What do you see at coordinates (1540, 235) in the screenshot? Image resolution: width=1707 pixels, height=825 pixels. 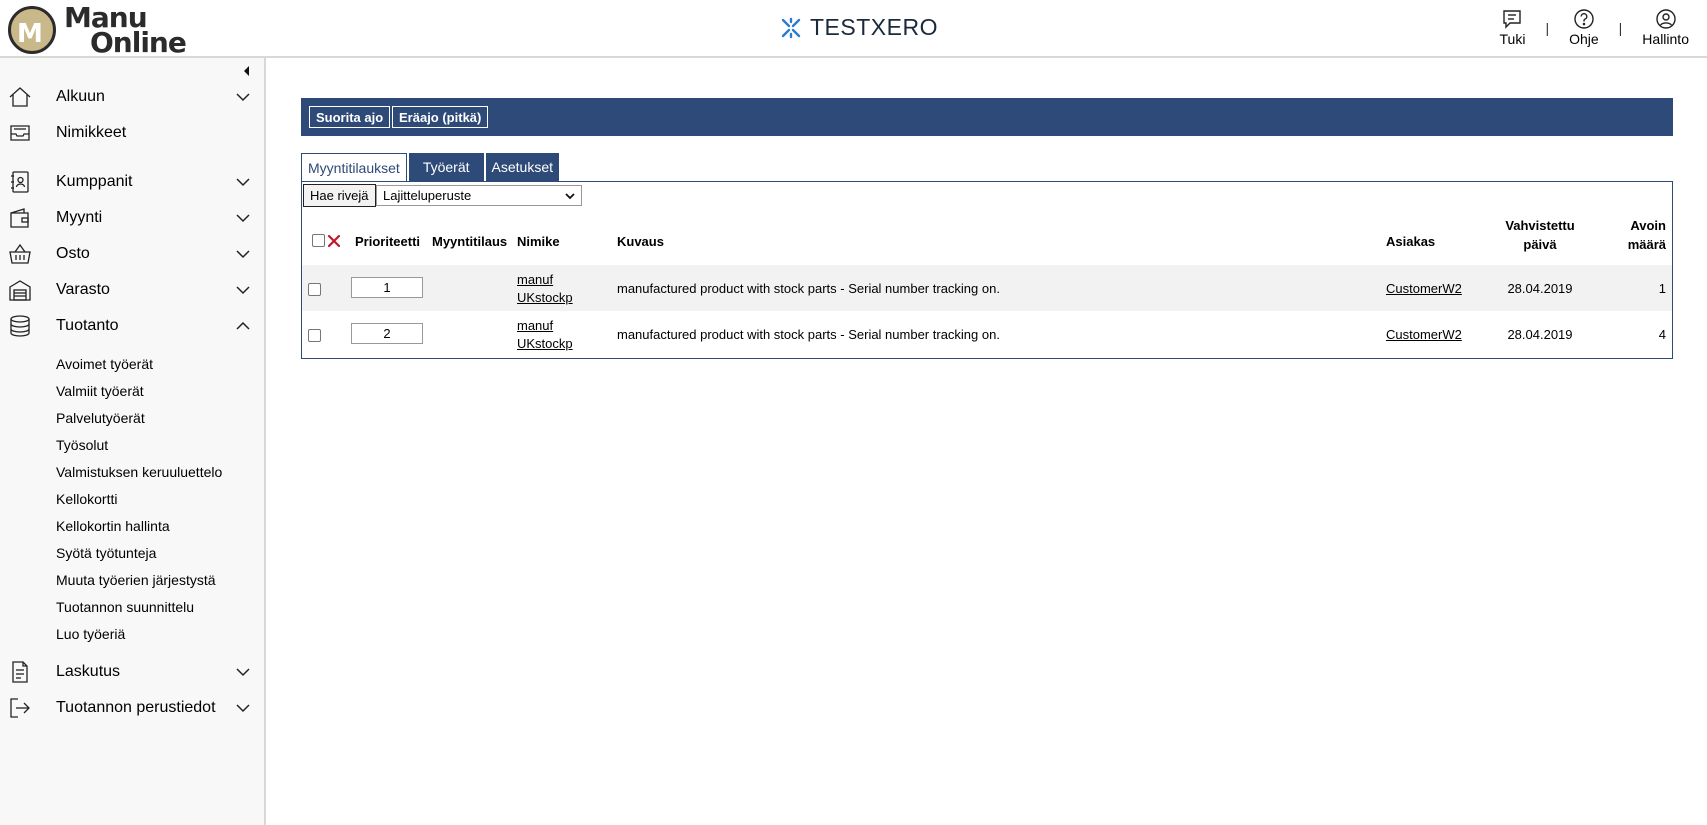 I see `col-confirmed-date: Vahvistettu päivä` at bounding box center [1540, 235].